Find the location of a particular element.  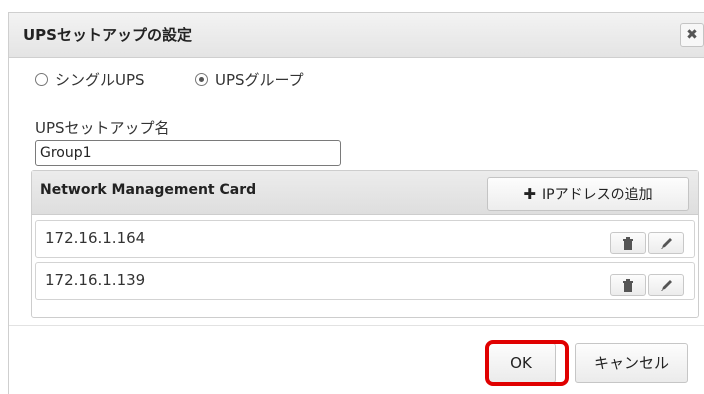

ip-row: 172.16.1.139 is located at coordinates (365, 281).